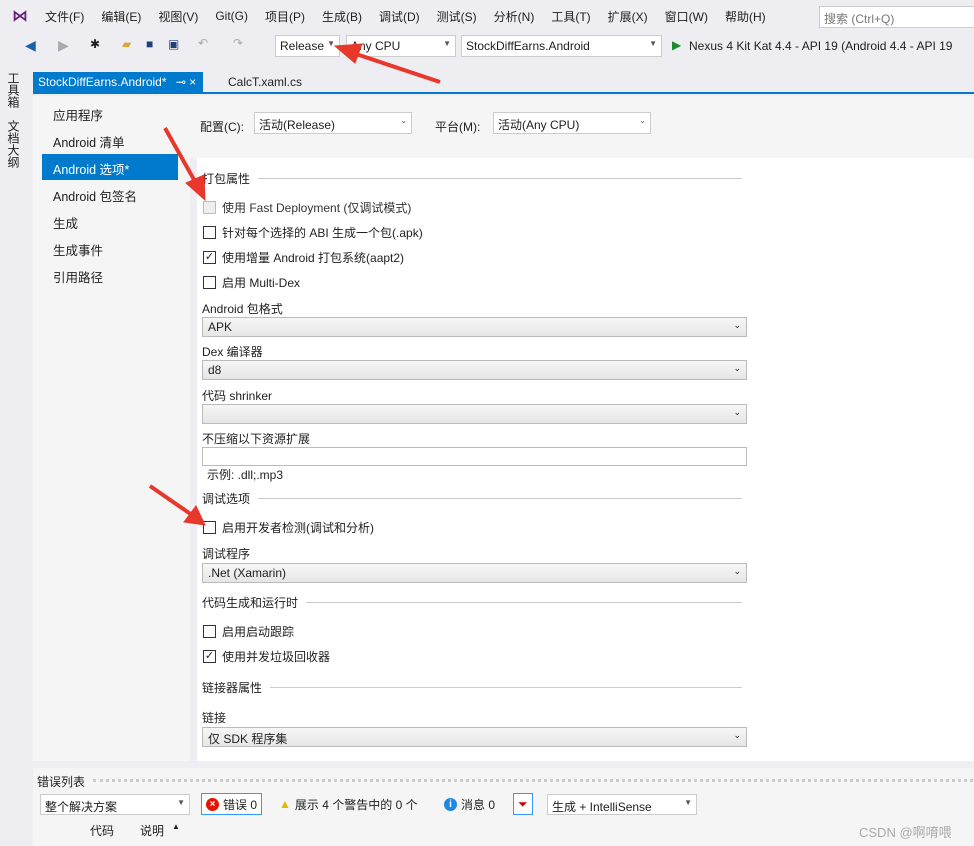 The image size is (974, 846). What do you see at coordinates (376, 46) in the screenshot?
I see `platform-value: Any CPU` at bounding box center [376, 46].